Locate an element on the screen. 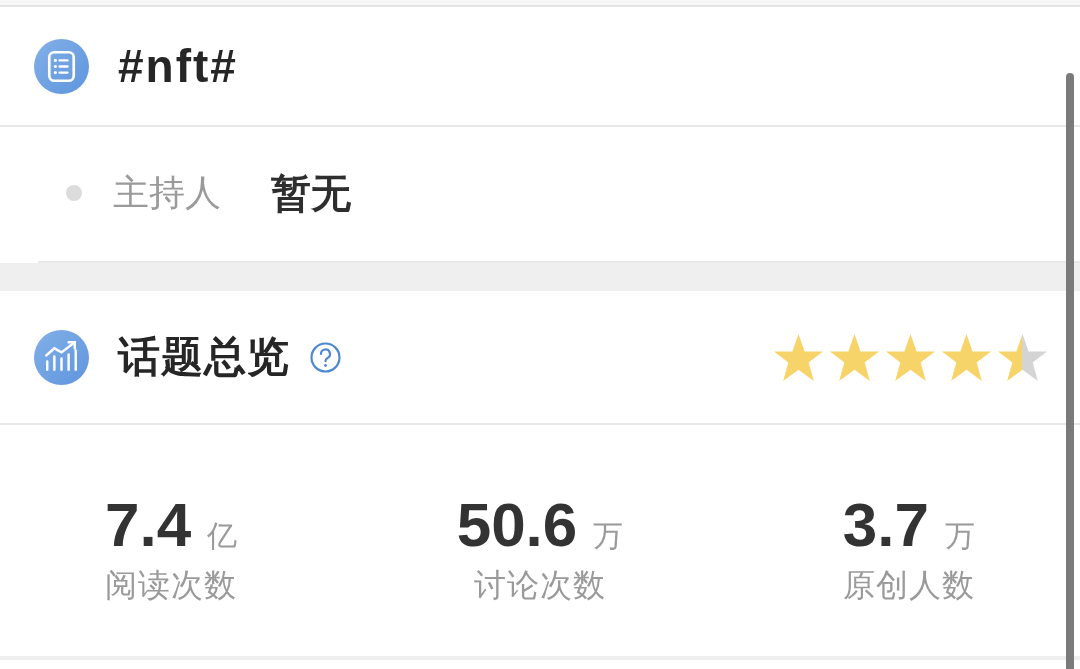  overview-title: 话题总览 is located at coordinates (204, 357).